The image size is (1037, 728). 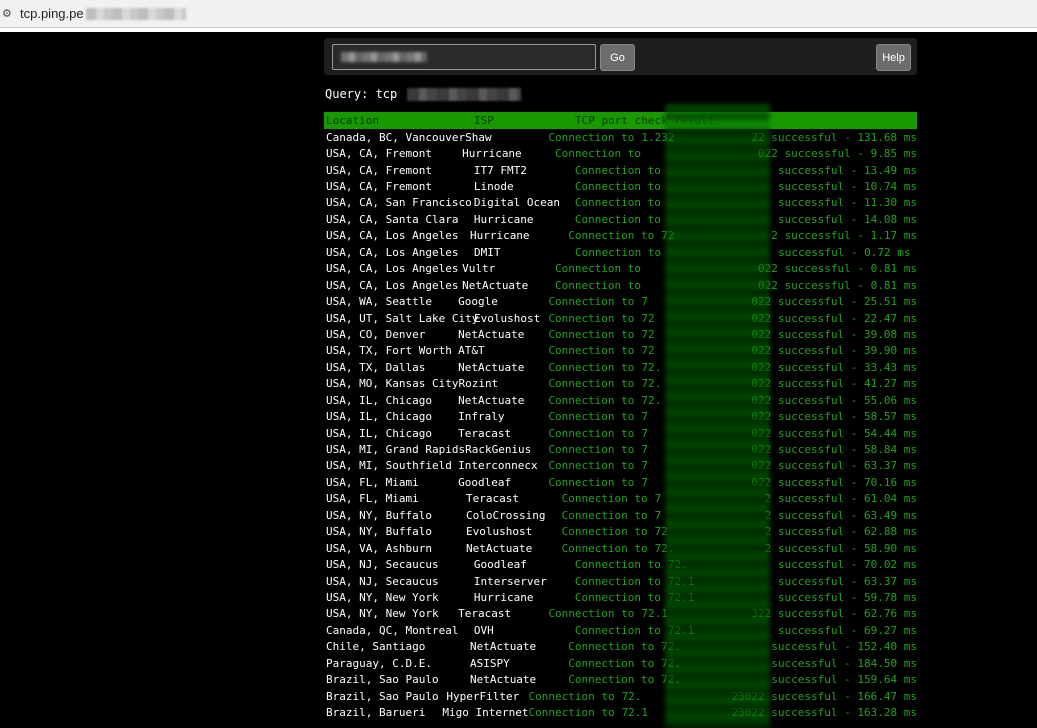 What do you see at coordinates (746, 597) in the screenshot?
I see `cell-result: Connection to 72.1 successful - 59.78 ms` at bounding box center [746, 597].